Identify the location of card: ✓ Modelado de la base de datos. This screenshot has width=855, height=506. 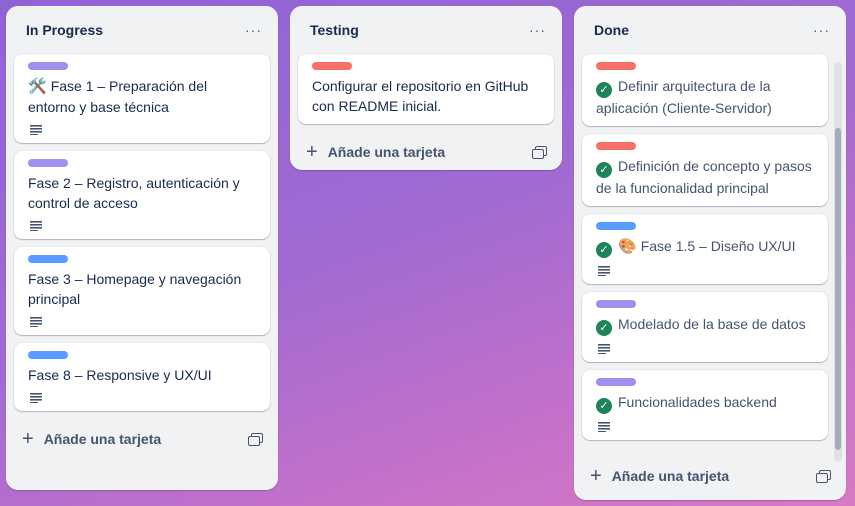
(705, 327).